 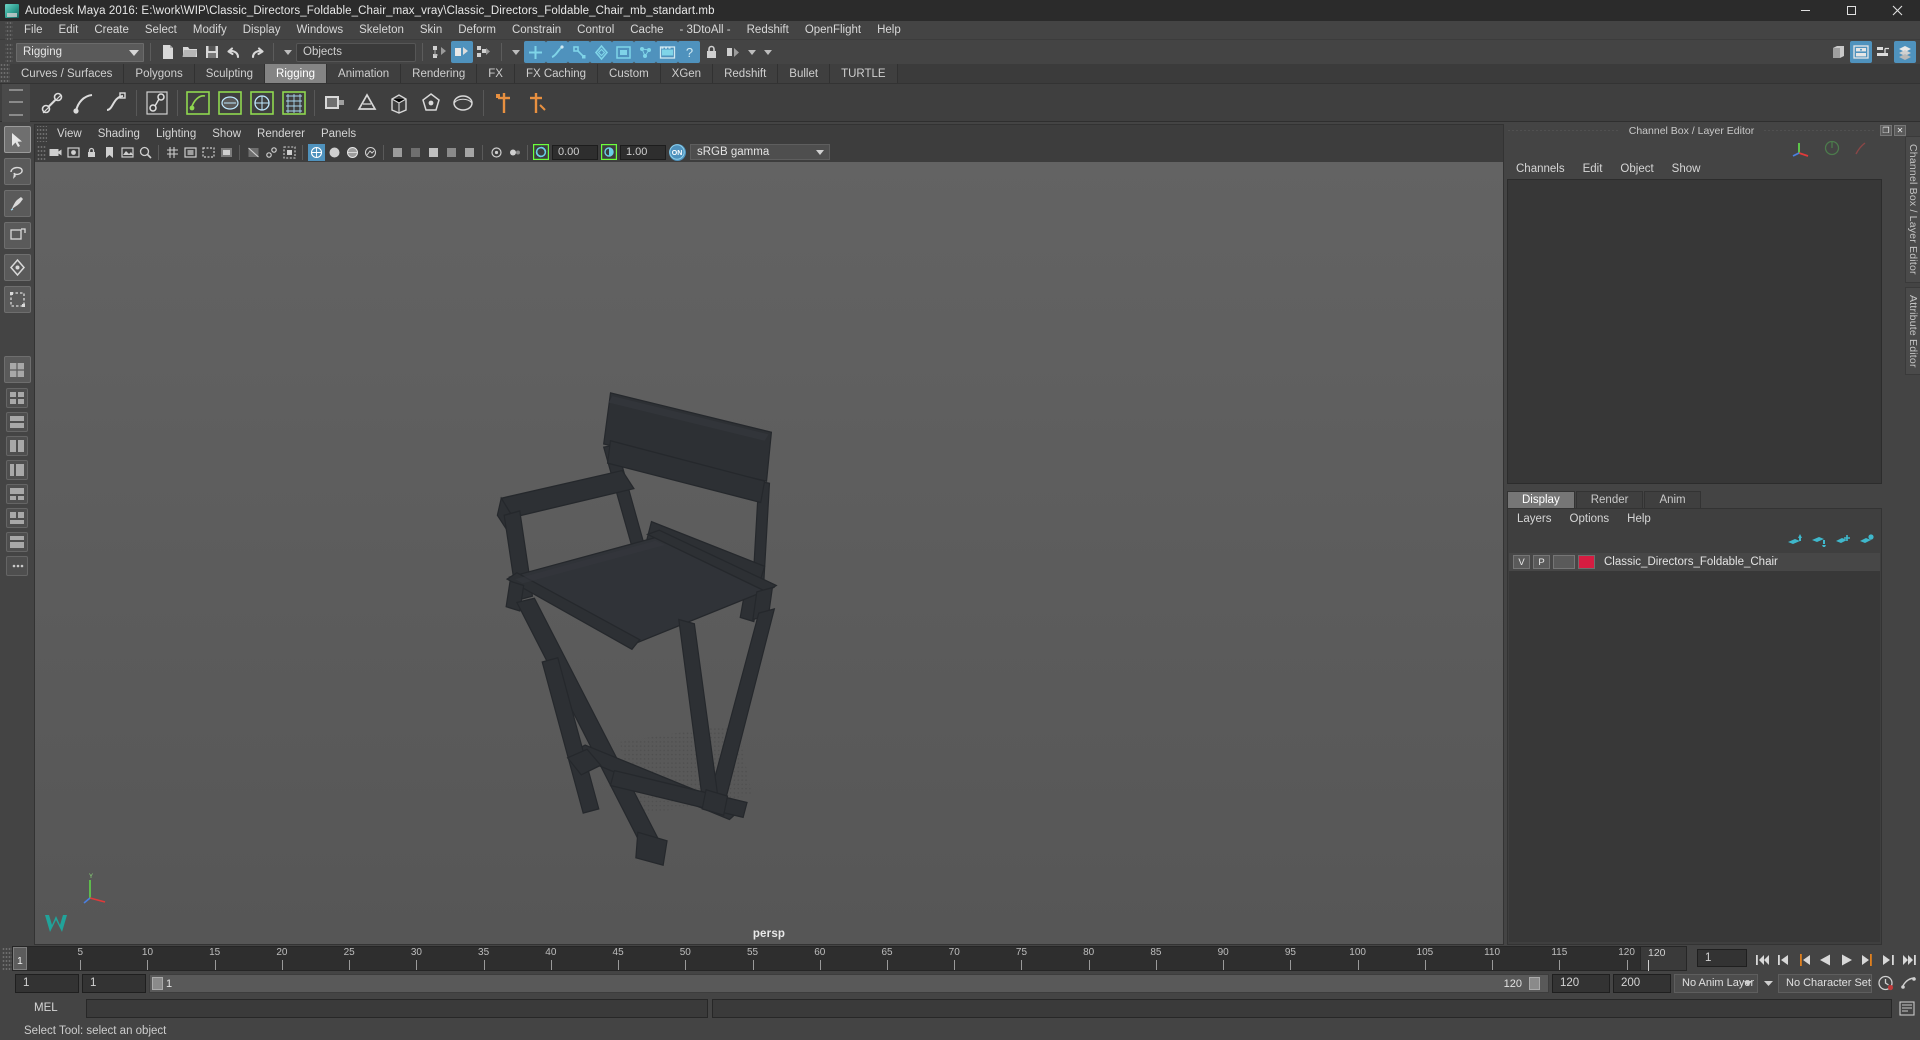 What do you see at coordinates (289, 152) in the screenshot?
I see `isolate-select-icon` at bounding box center [289, 152].